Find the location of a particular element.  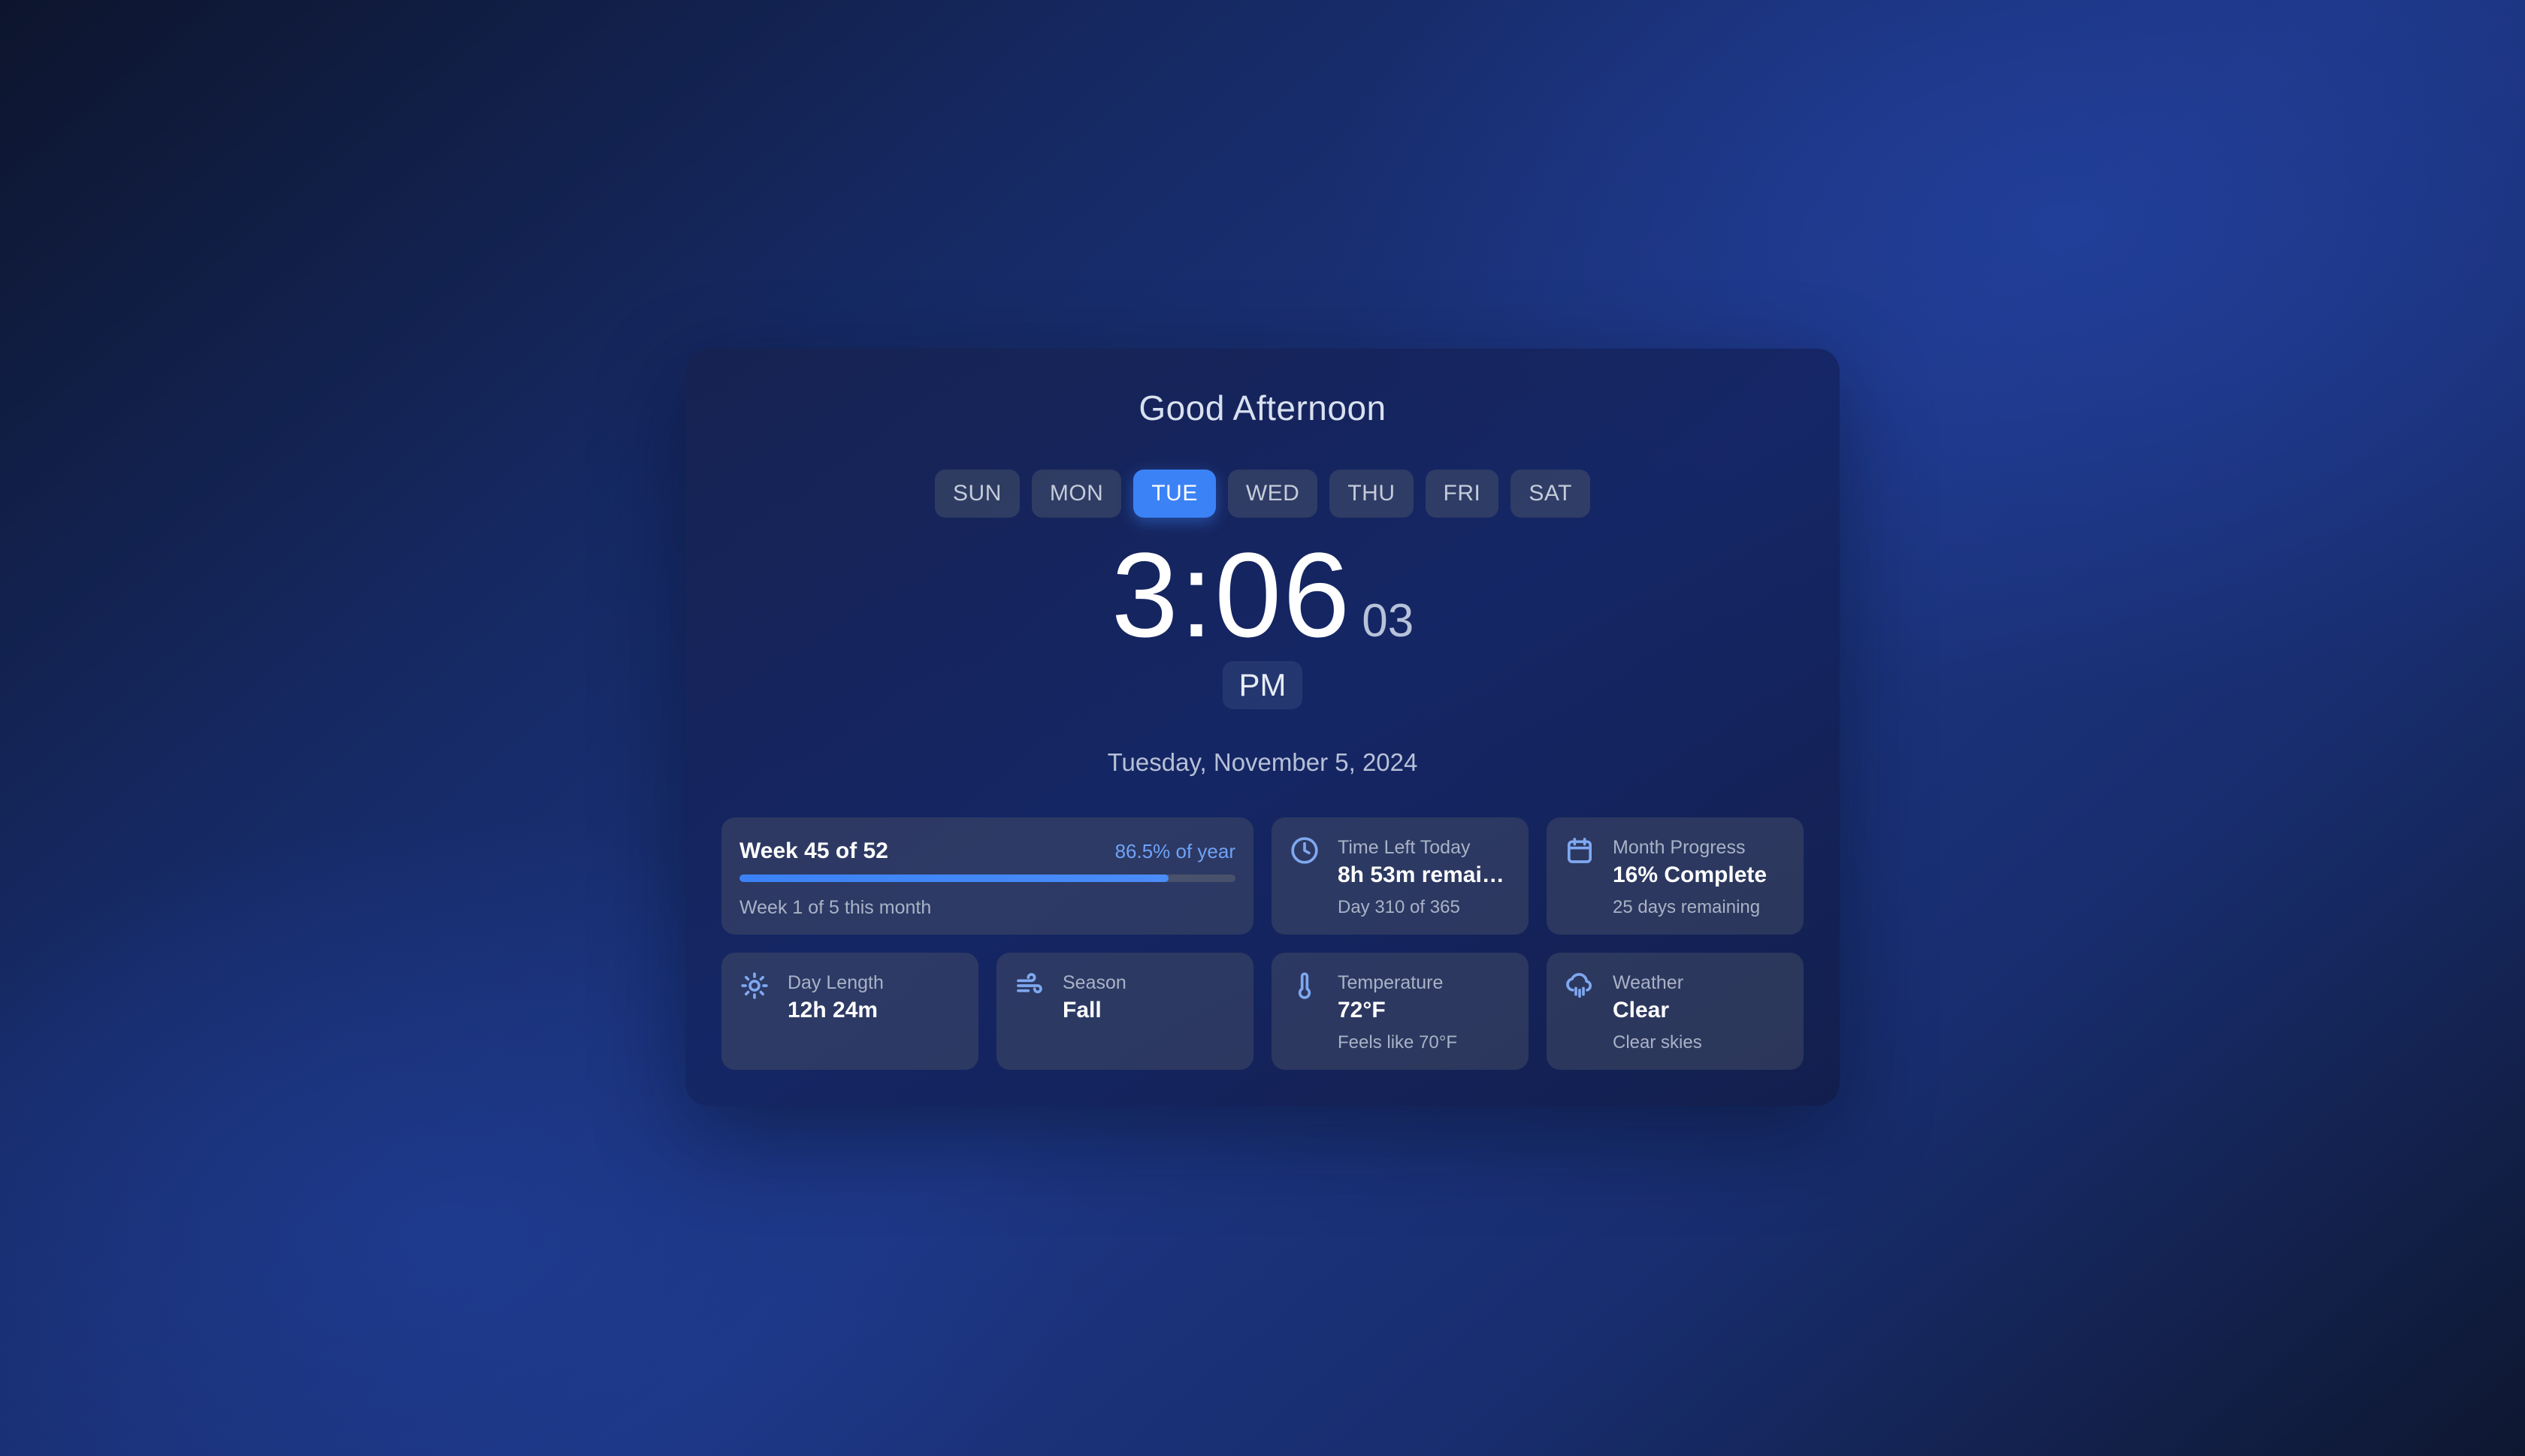

season-label: Season is located at coordinates (1094, 982).